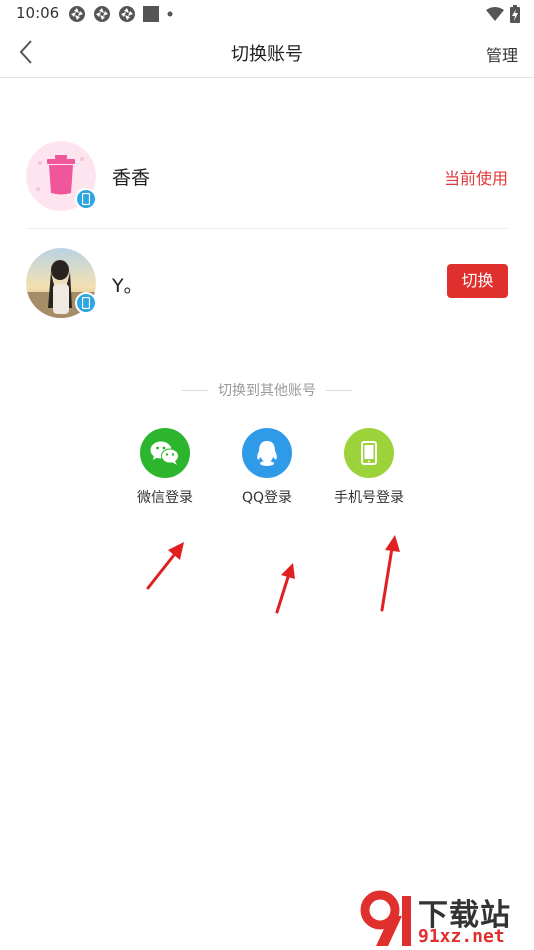 The image size is (534, 950). Describe the element at coordinates (127, 286) in the screenshot. I see `account-name: Y。` at that location.